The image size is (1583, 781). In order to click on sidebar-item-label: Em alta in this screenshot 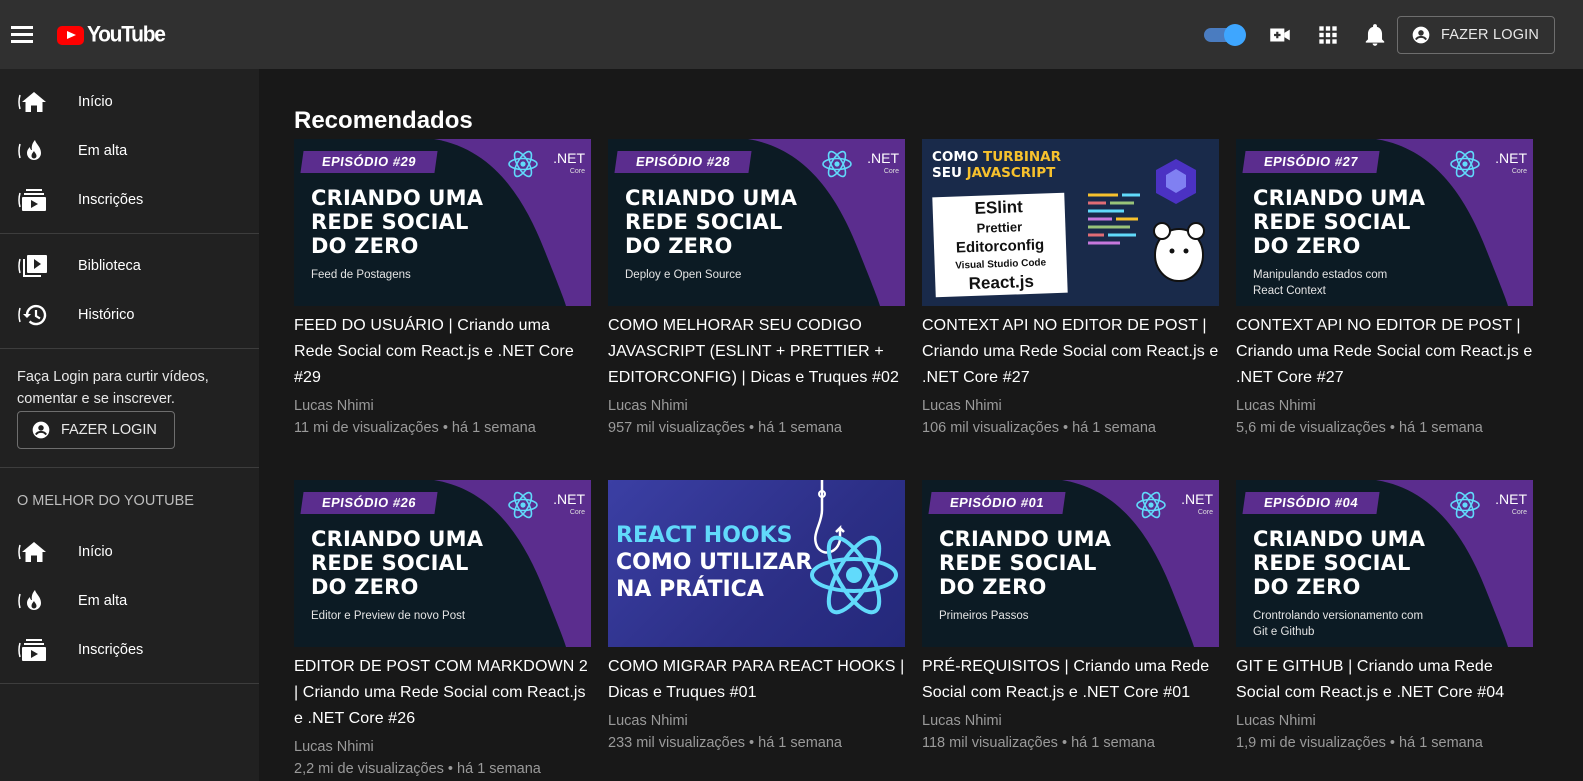, I will do `click(103, 151)`.